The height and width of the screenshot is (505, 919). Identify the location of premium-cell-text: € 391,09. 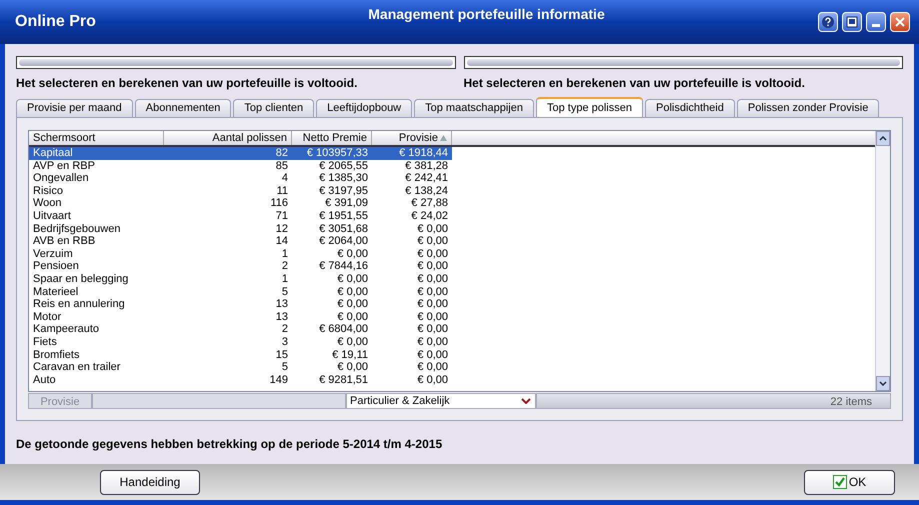
(346, 203).